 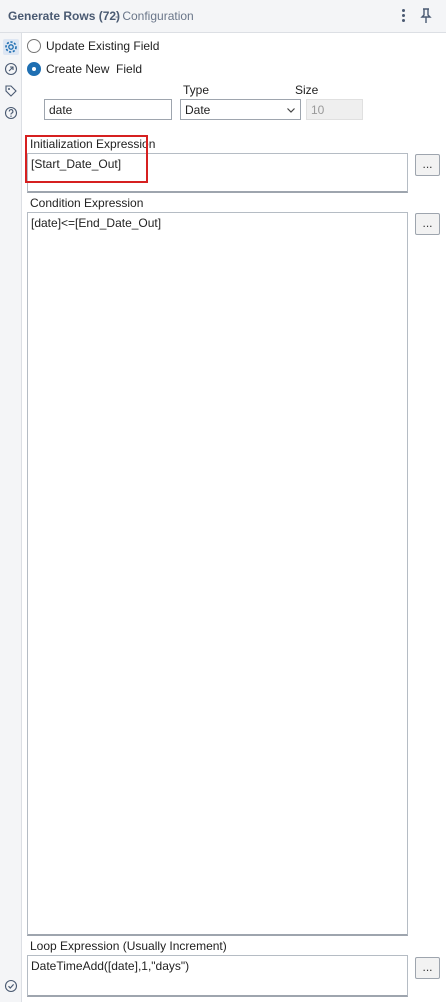 I want to click on create-new-radio, so click(x=34, y=69).